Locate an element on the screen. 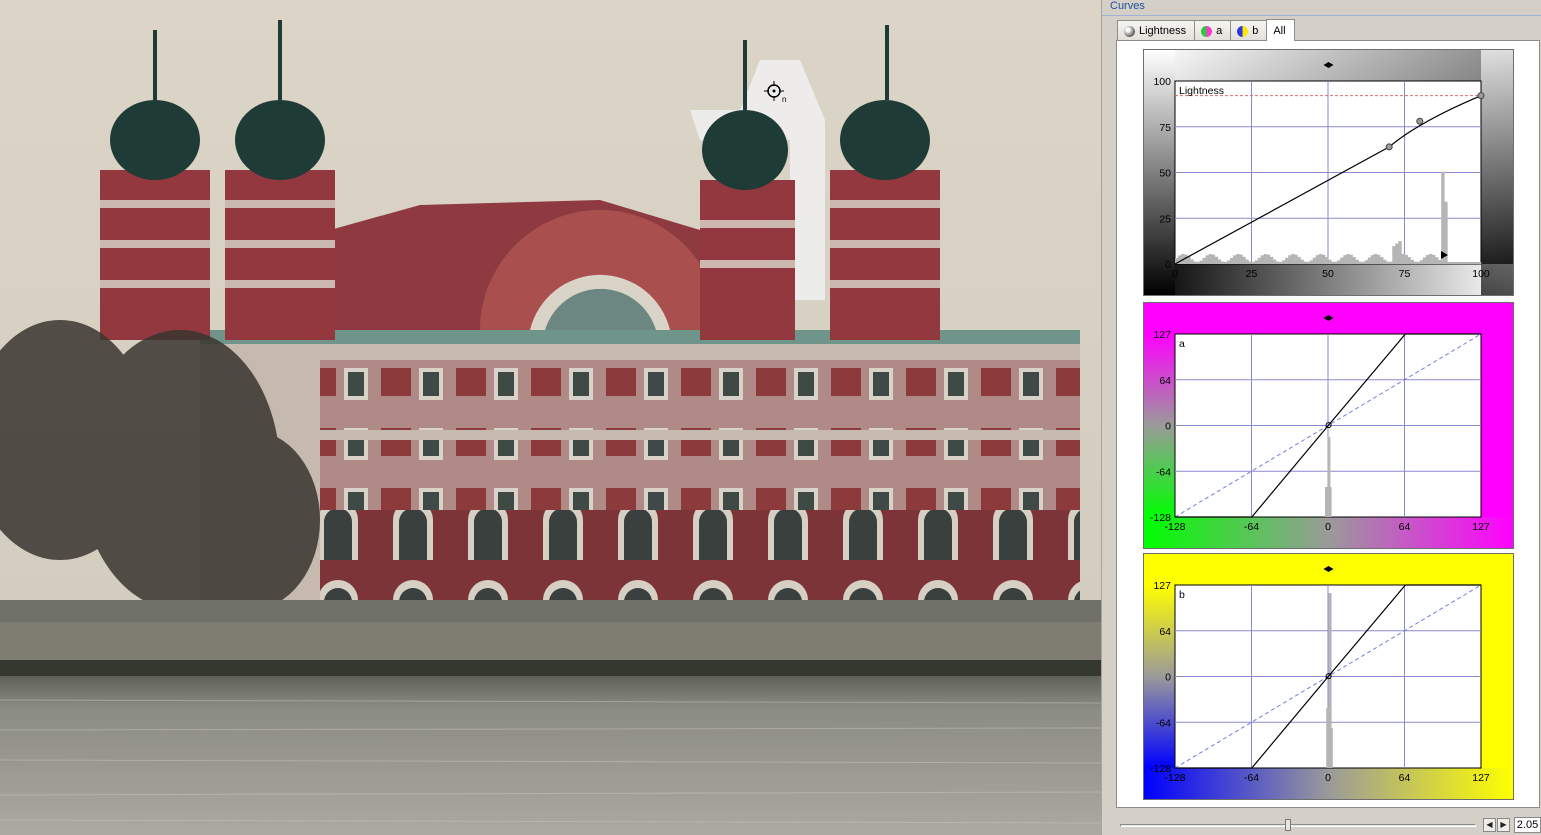  tab-label: All is located at coordinates (1279, 30).